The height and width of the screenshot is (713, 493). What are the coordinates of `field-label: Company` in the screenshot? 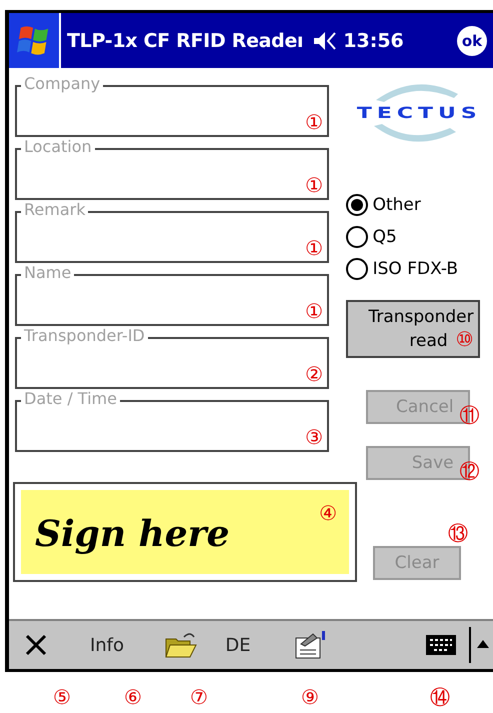 It's located at (62, 84).